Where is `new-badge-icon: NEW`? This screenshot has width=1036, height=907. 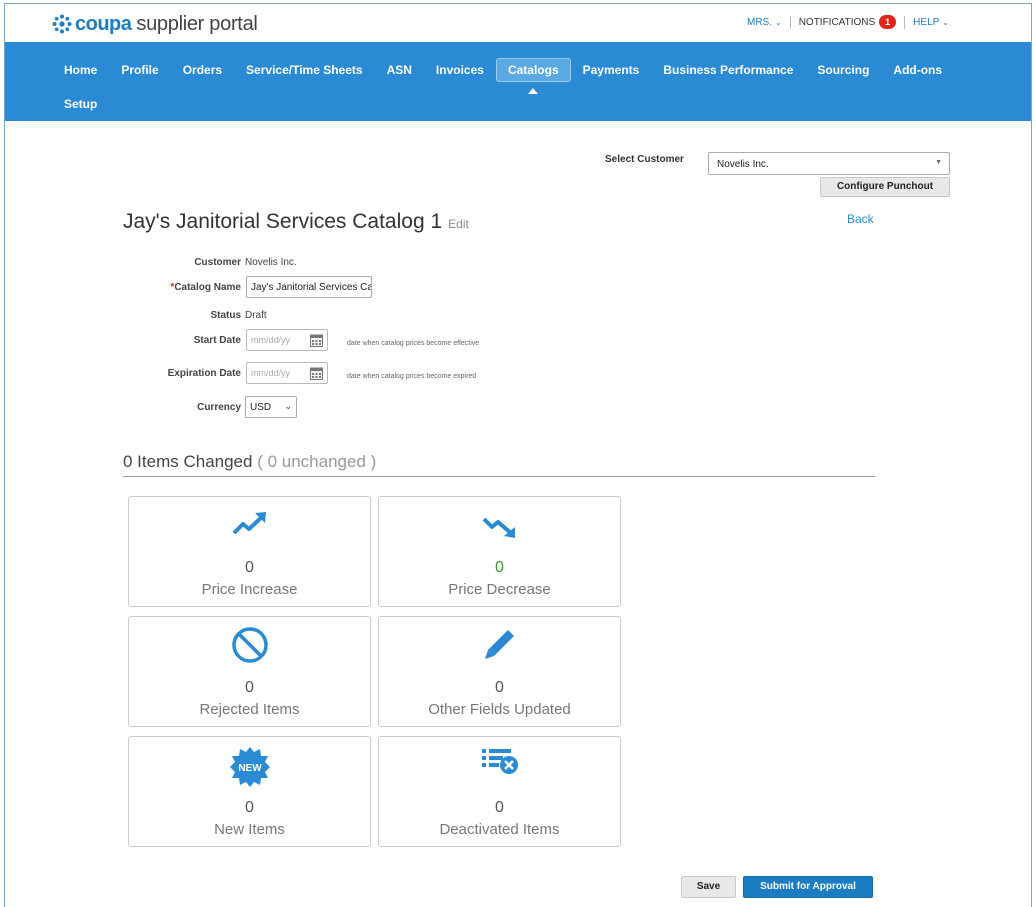 new-badge-icon: NEW is located at coordinates (249, 767).